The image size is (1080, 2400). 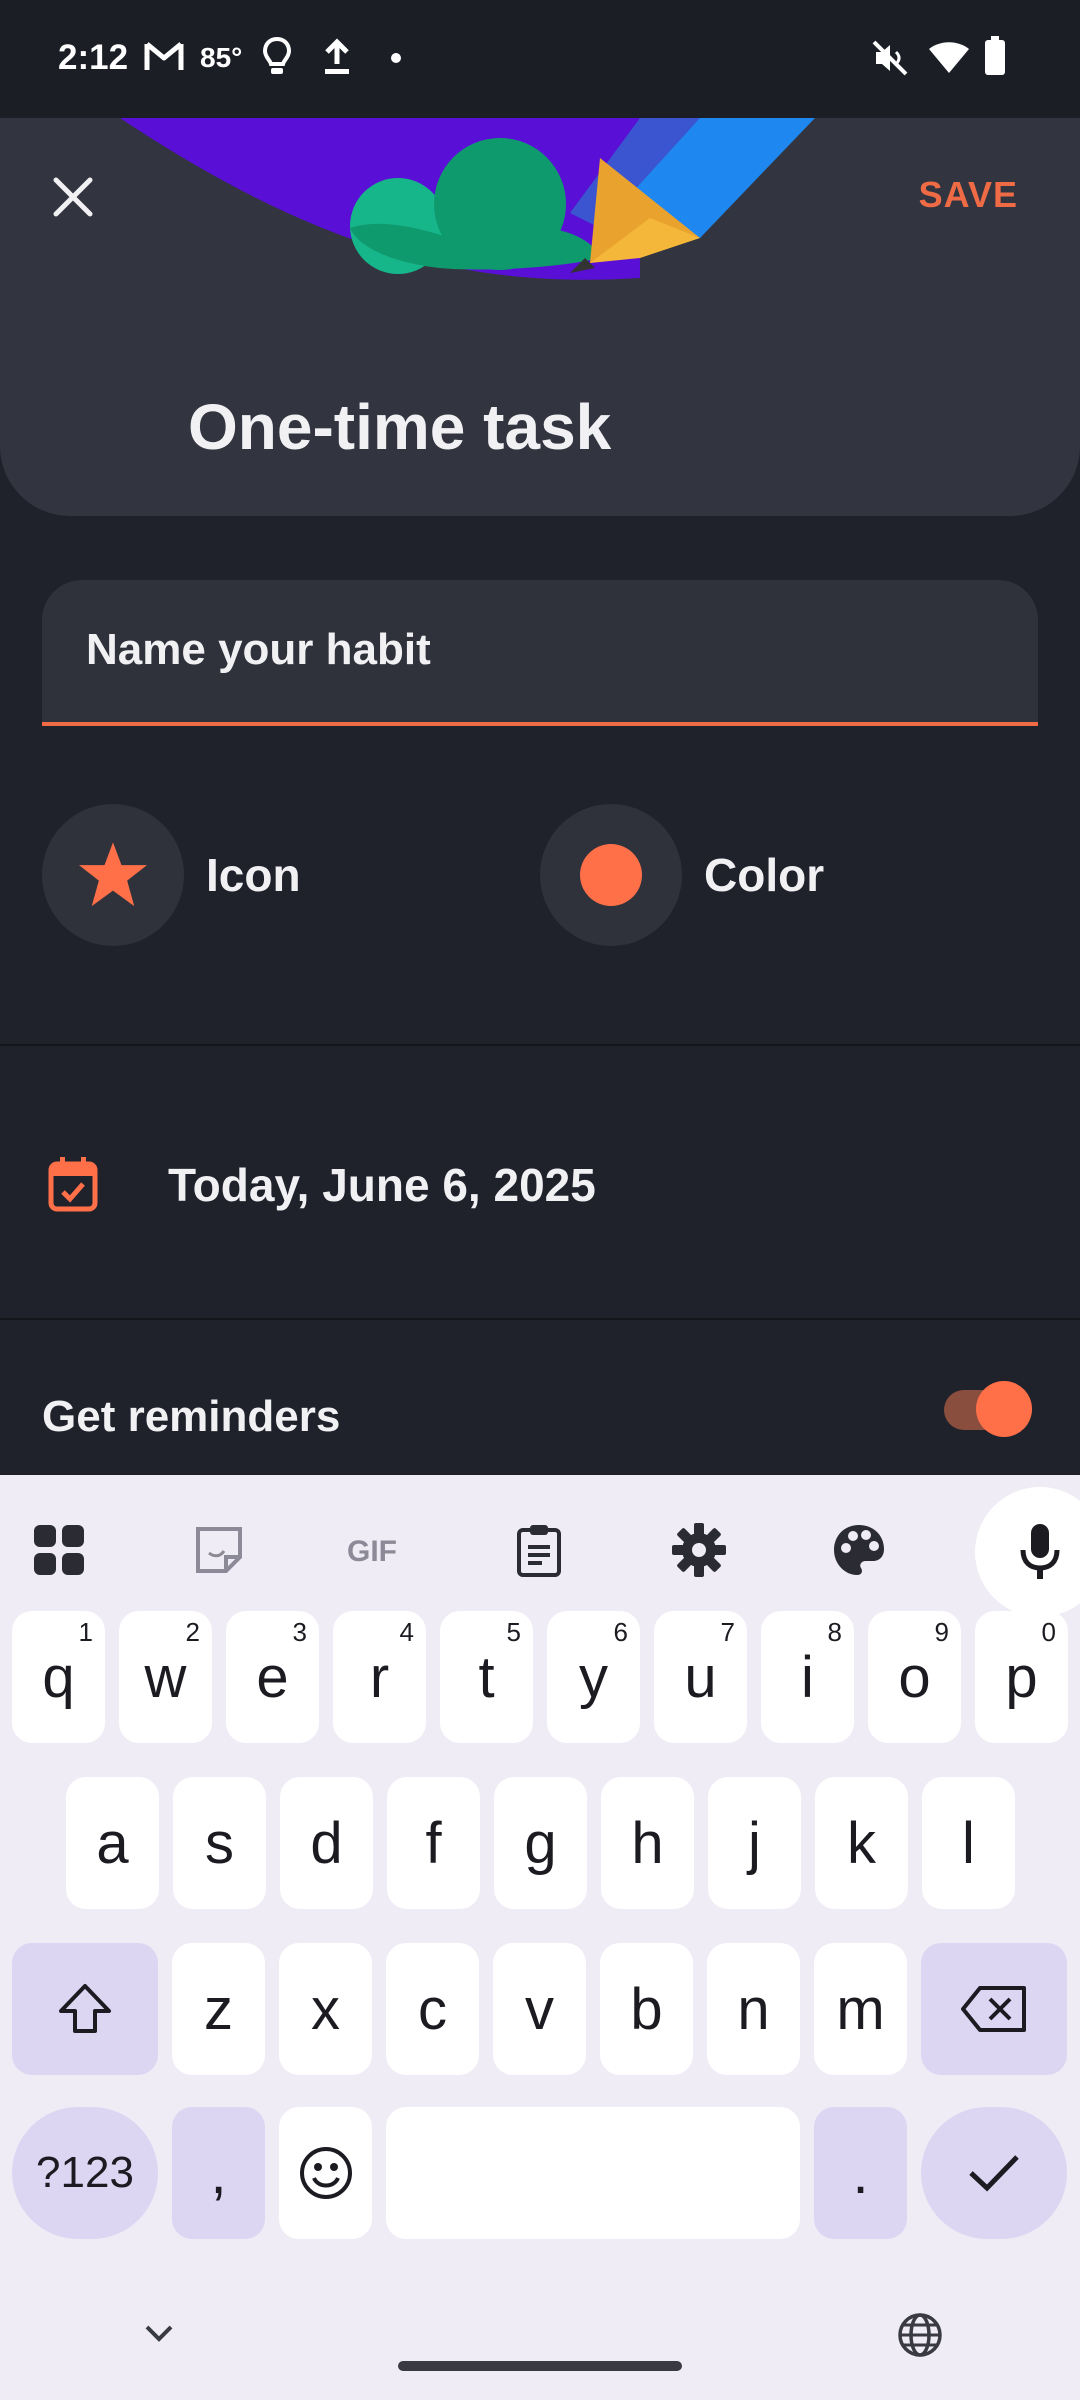 I want to click on reminders-toggle, so click(x=988, y=1409).